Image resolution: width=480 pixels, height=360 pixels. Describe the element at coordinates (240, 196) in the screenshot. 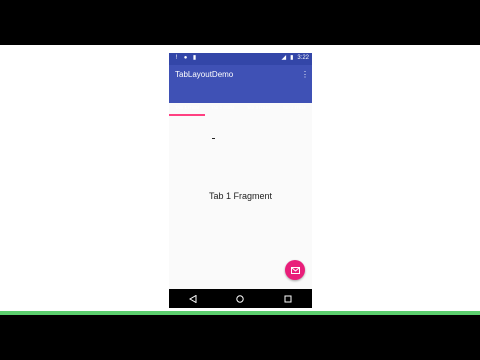

I see `fragment-label: Tab 1 Fragment` at that location.